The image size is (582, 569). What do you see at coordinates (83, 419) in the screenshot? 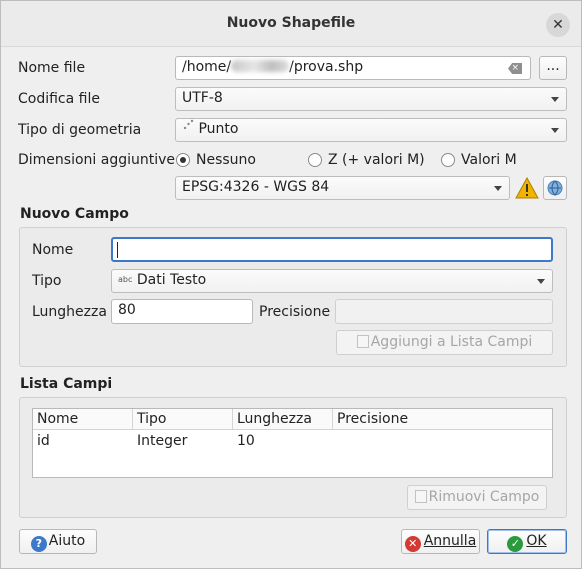
I see `column-header-nome: Nome` at bounding box center [83, 419].